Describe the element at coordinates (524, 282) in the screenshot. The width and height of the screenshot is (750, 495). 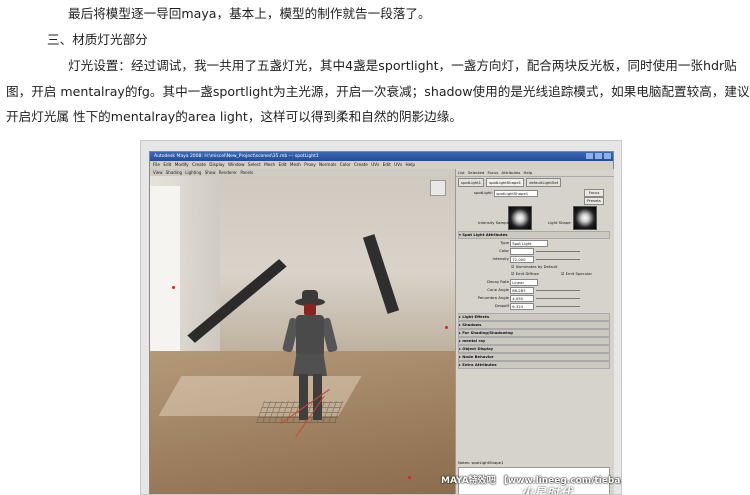
I see `decay-select: Linear` at that location.